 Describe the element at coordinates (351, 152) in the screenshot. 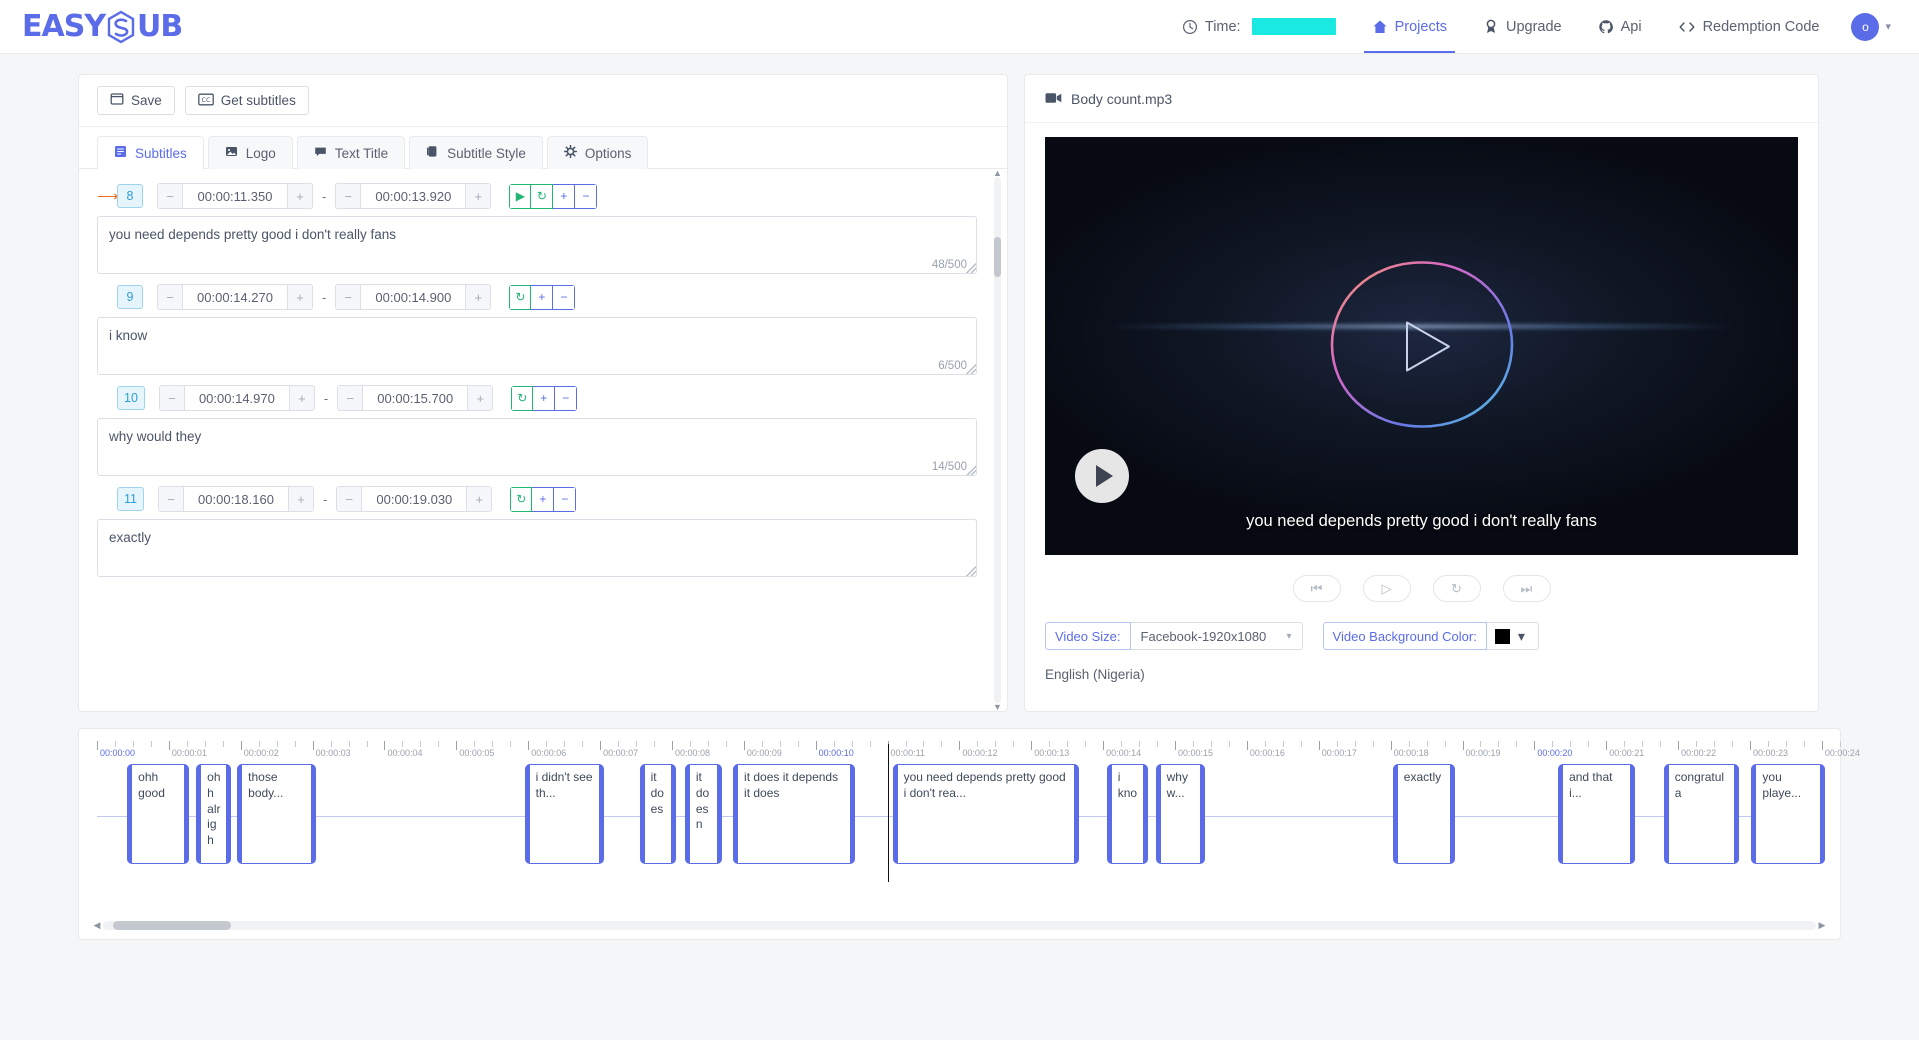

I see `tab-text-title: Text Title` at that location.